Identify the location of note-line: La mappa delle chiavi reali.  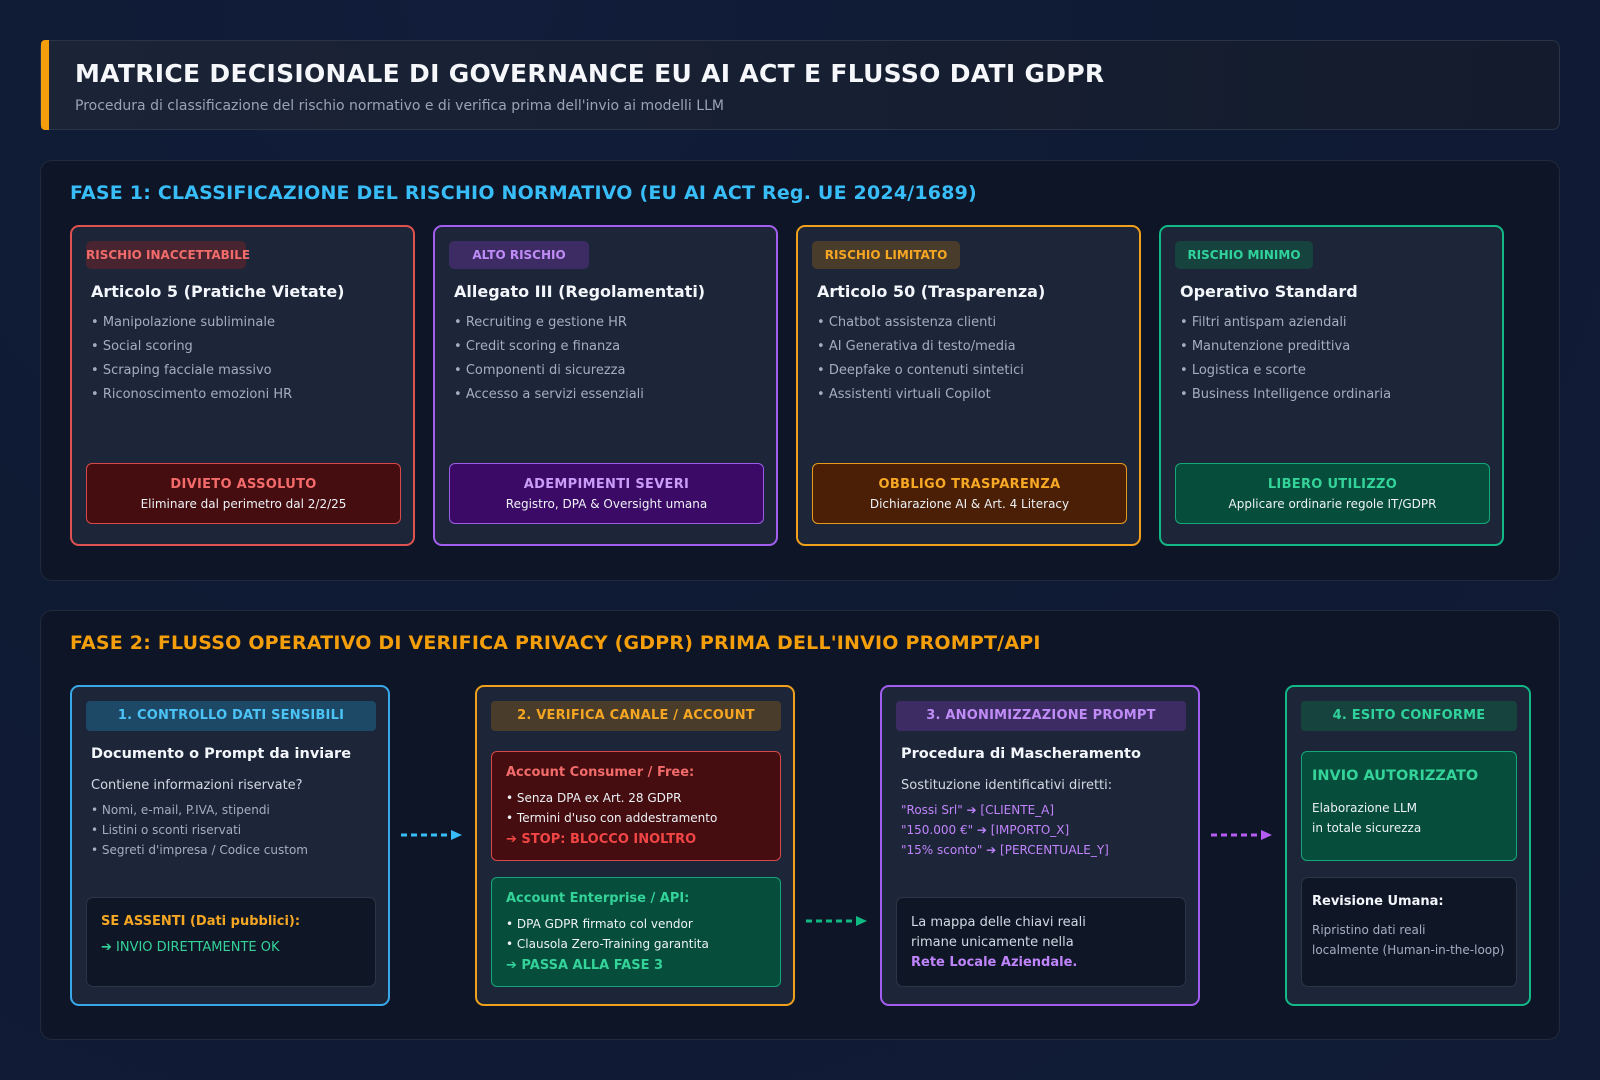
(998, 922).